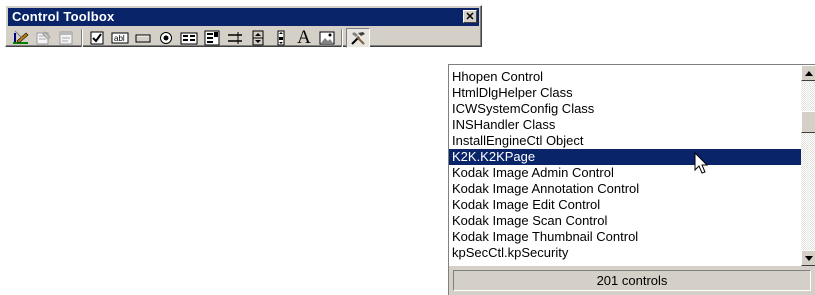 The image size is (815, 295). I want to click on more-controls-button, so click(358, 38).